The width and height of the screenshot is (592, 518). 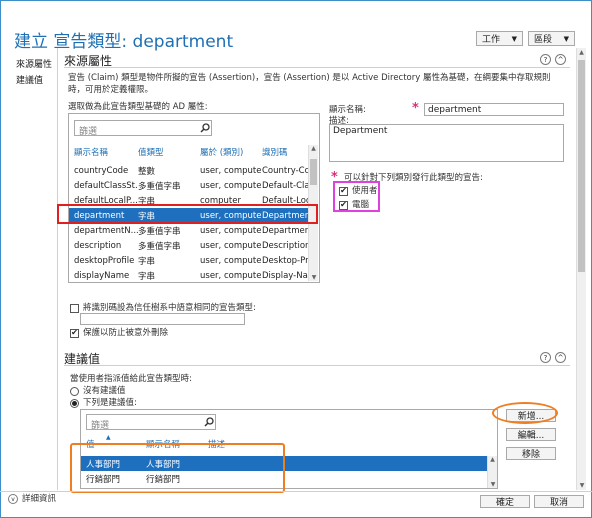 What do you see at coordinates (543, 40) in the screenshot?
I see `sections-label: 區段` at bounding box center [543, 40].